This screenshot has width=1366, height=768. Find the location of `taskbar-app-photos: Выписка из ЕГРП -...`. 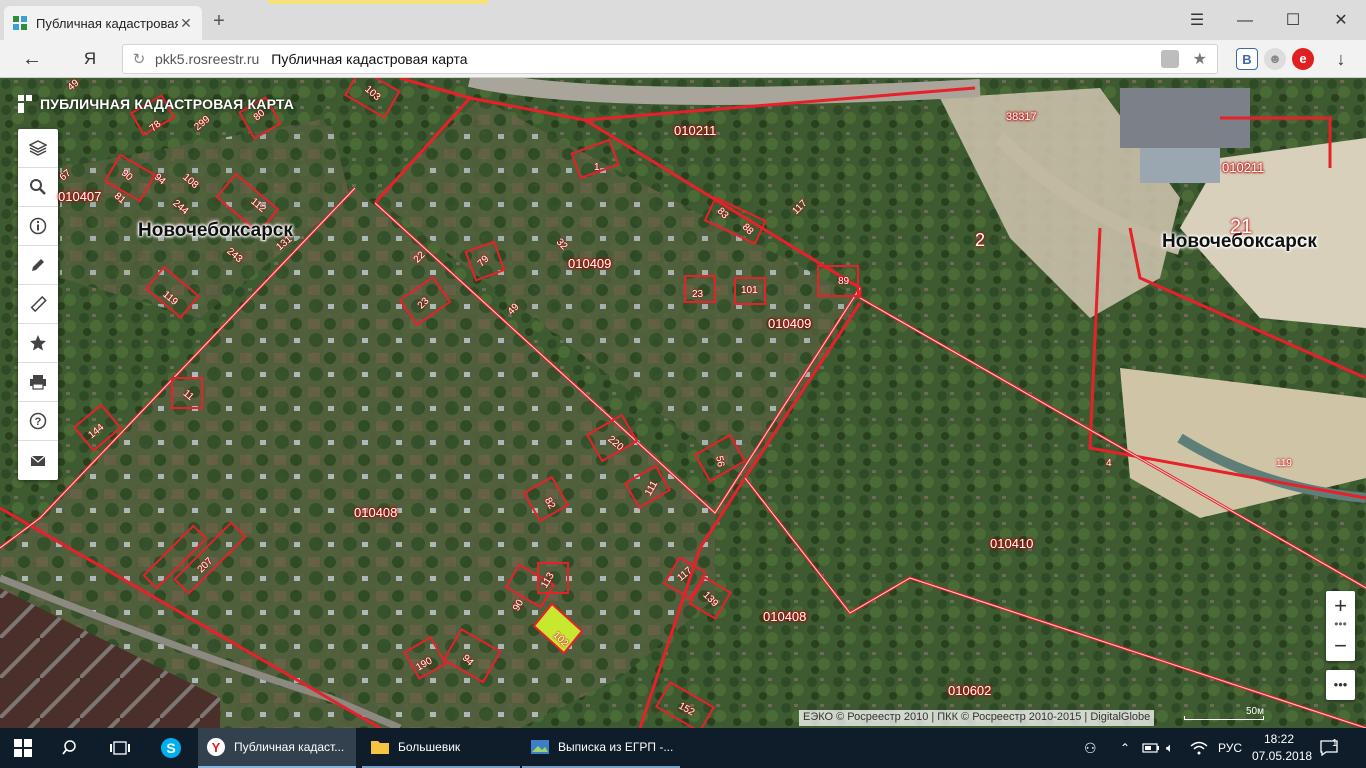

taskbar-app-photos: Выписка из ЕГРП -... is located at coordinates (601, 748).